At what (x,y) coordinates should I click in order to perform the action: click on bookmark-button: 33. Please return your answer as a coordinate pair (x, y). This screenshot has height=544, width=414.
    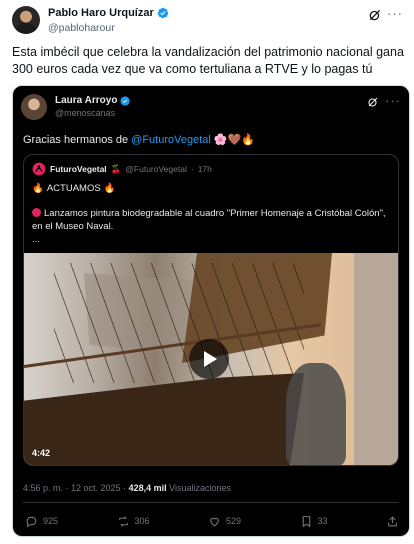
    Looking at the image, I should click on (314, 521).